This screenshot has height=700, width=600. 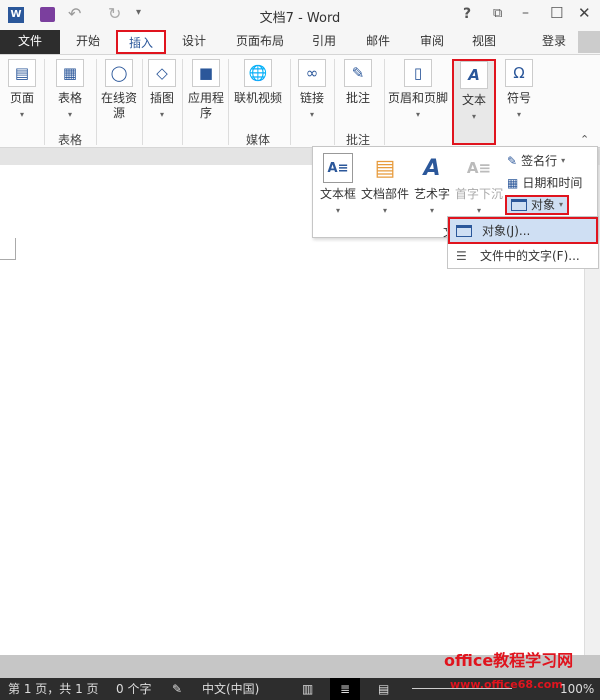 What do you see at coordinates (53, 689) in the screenshot?
I see `page-count: 第 1 页，共 1 页` at bounding box center [53, 689].